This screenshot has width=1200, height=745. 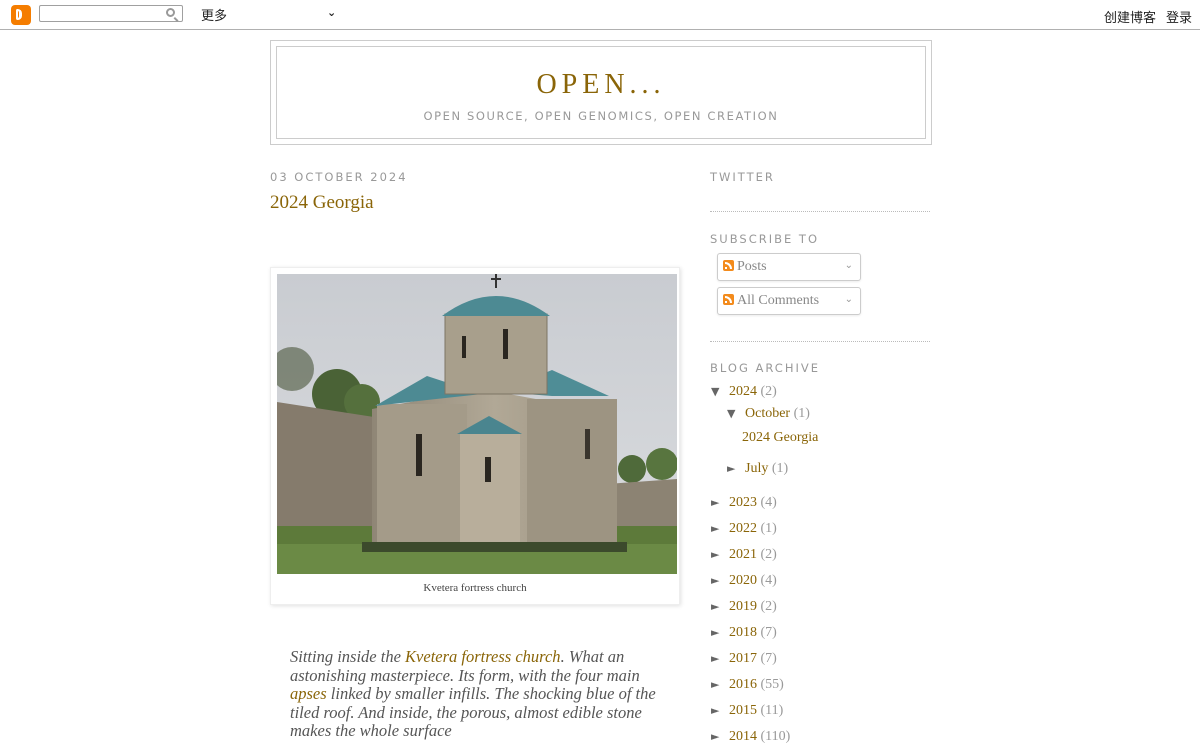 I want to click on archive-year-link: 2018, so click(x=743, y=632).